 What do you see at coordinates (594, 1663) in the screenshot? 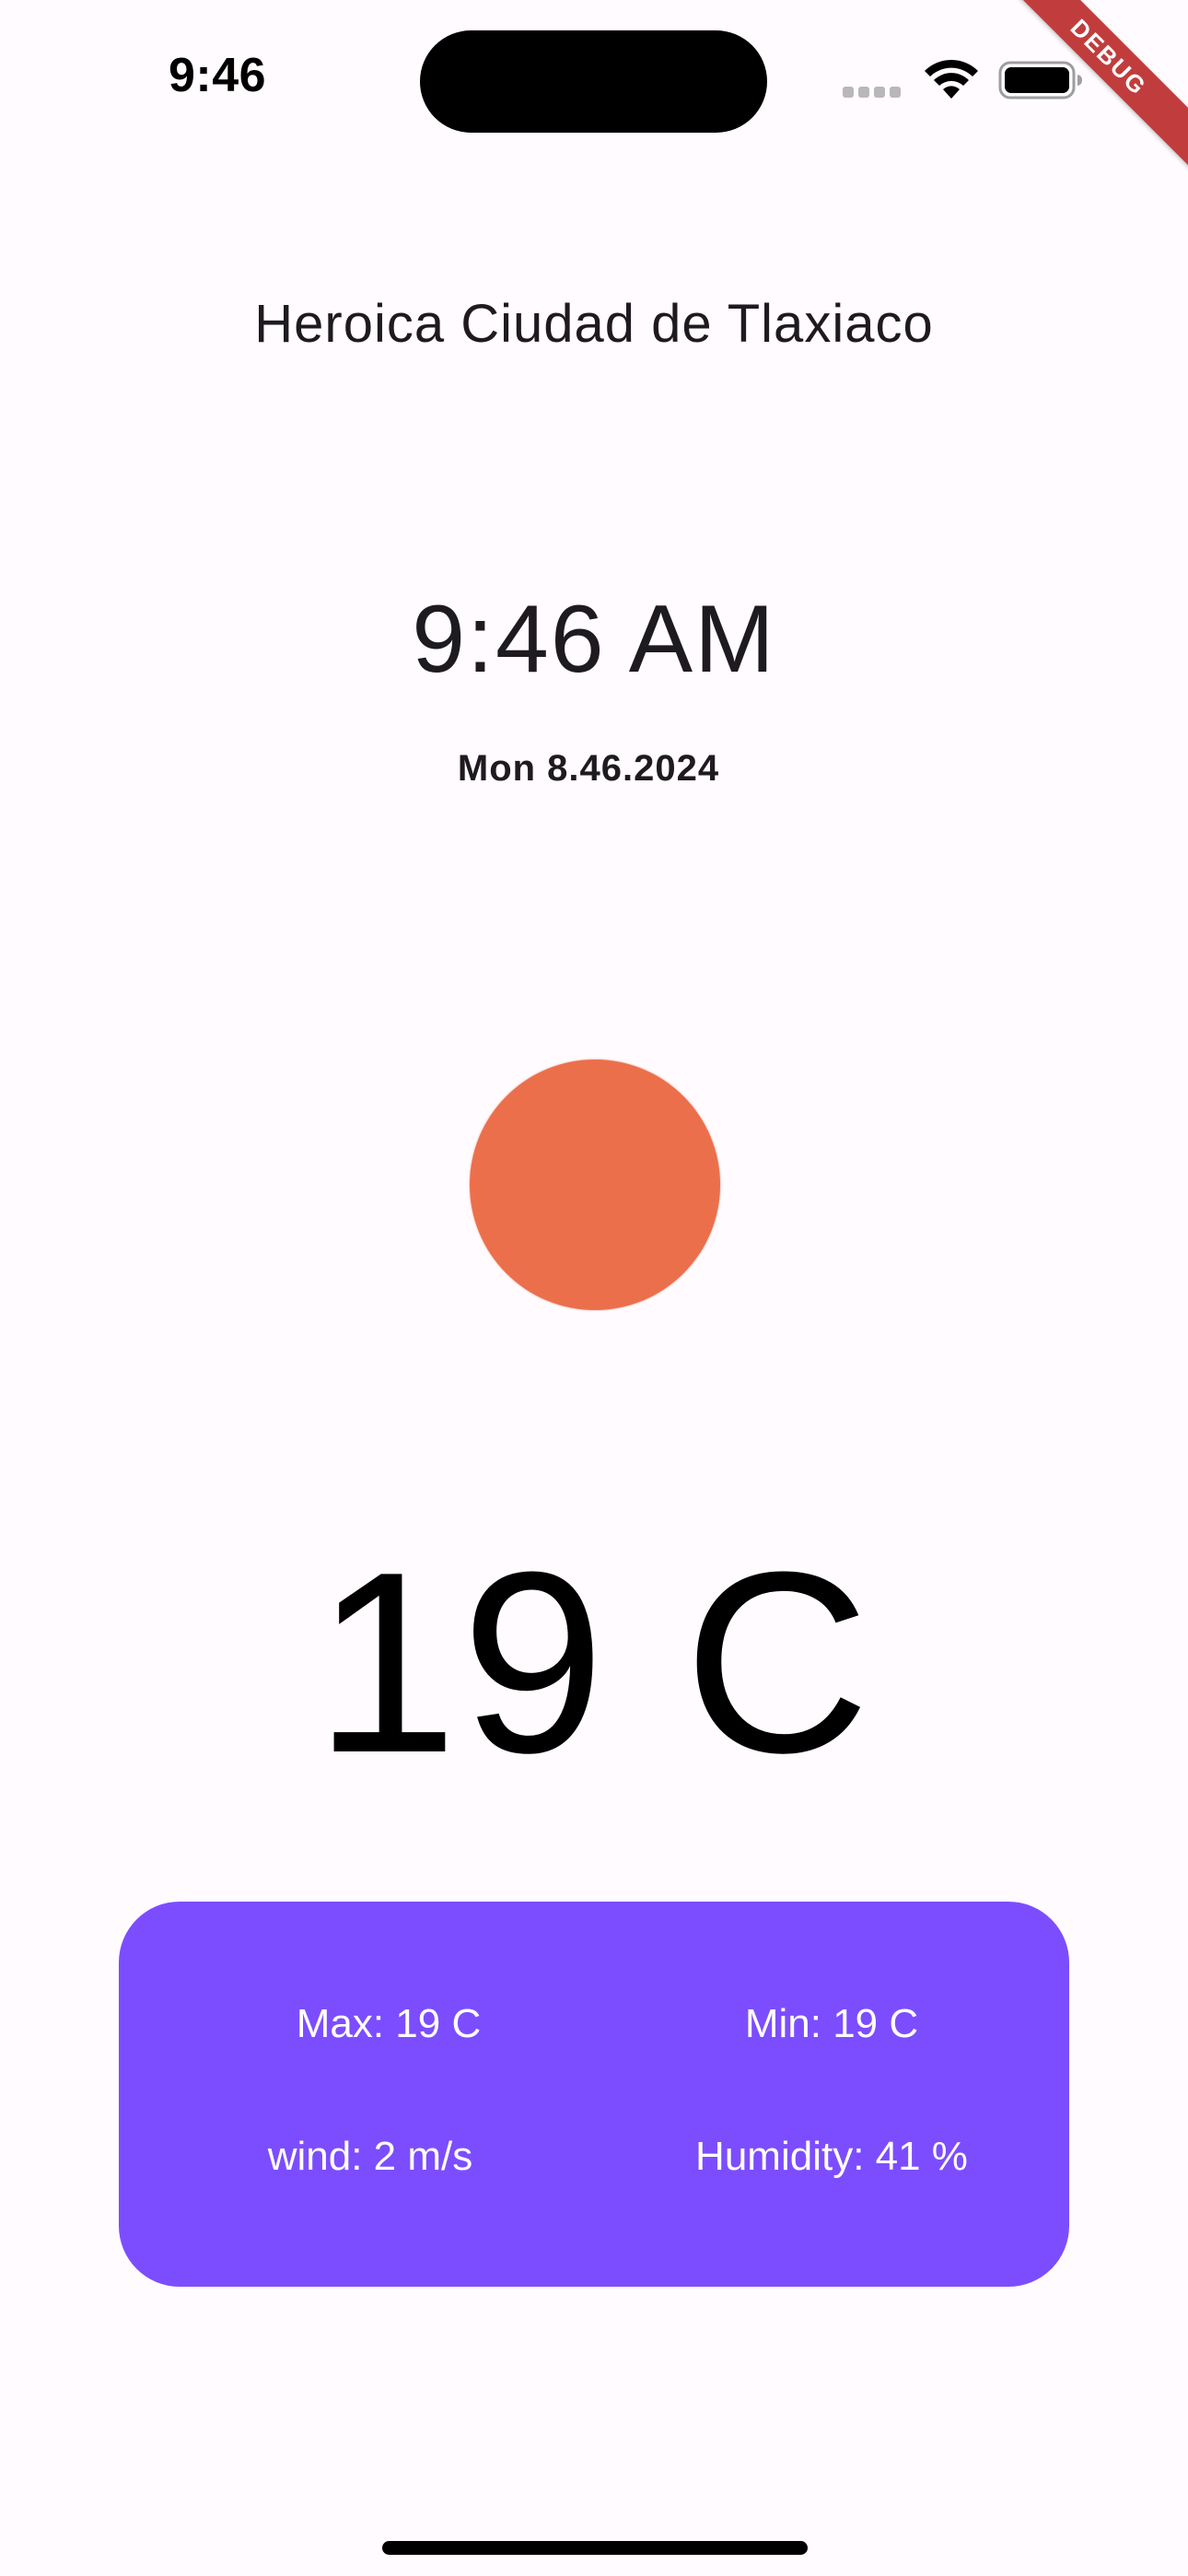
I see `temperature: 19 C` at bounding box center [594, 1663].